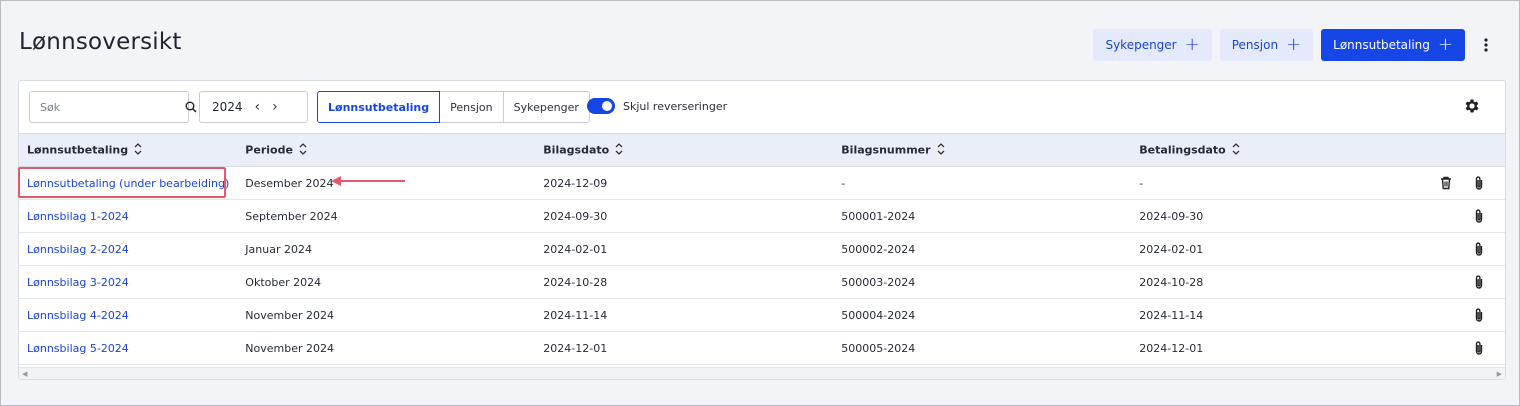 This screenshot has height=406, width=1520. What do you see at coordinates (191, 107) in the screenshot?
I see `search-icon` at bounding box center [191, 107].